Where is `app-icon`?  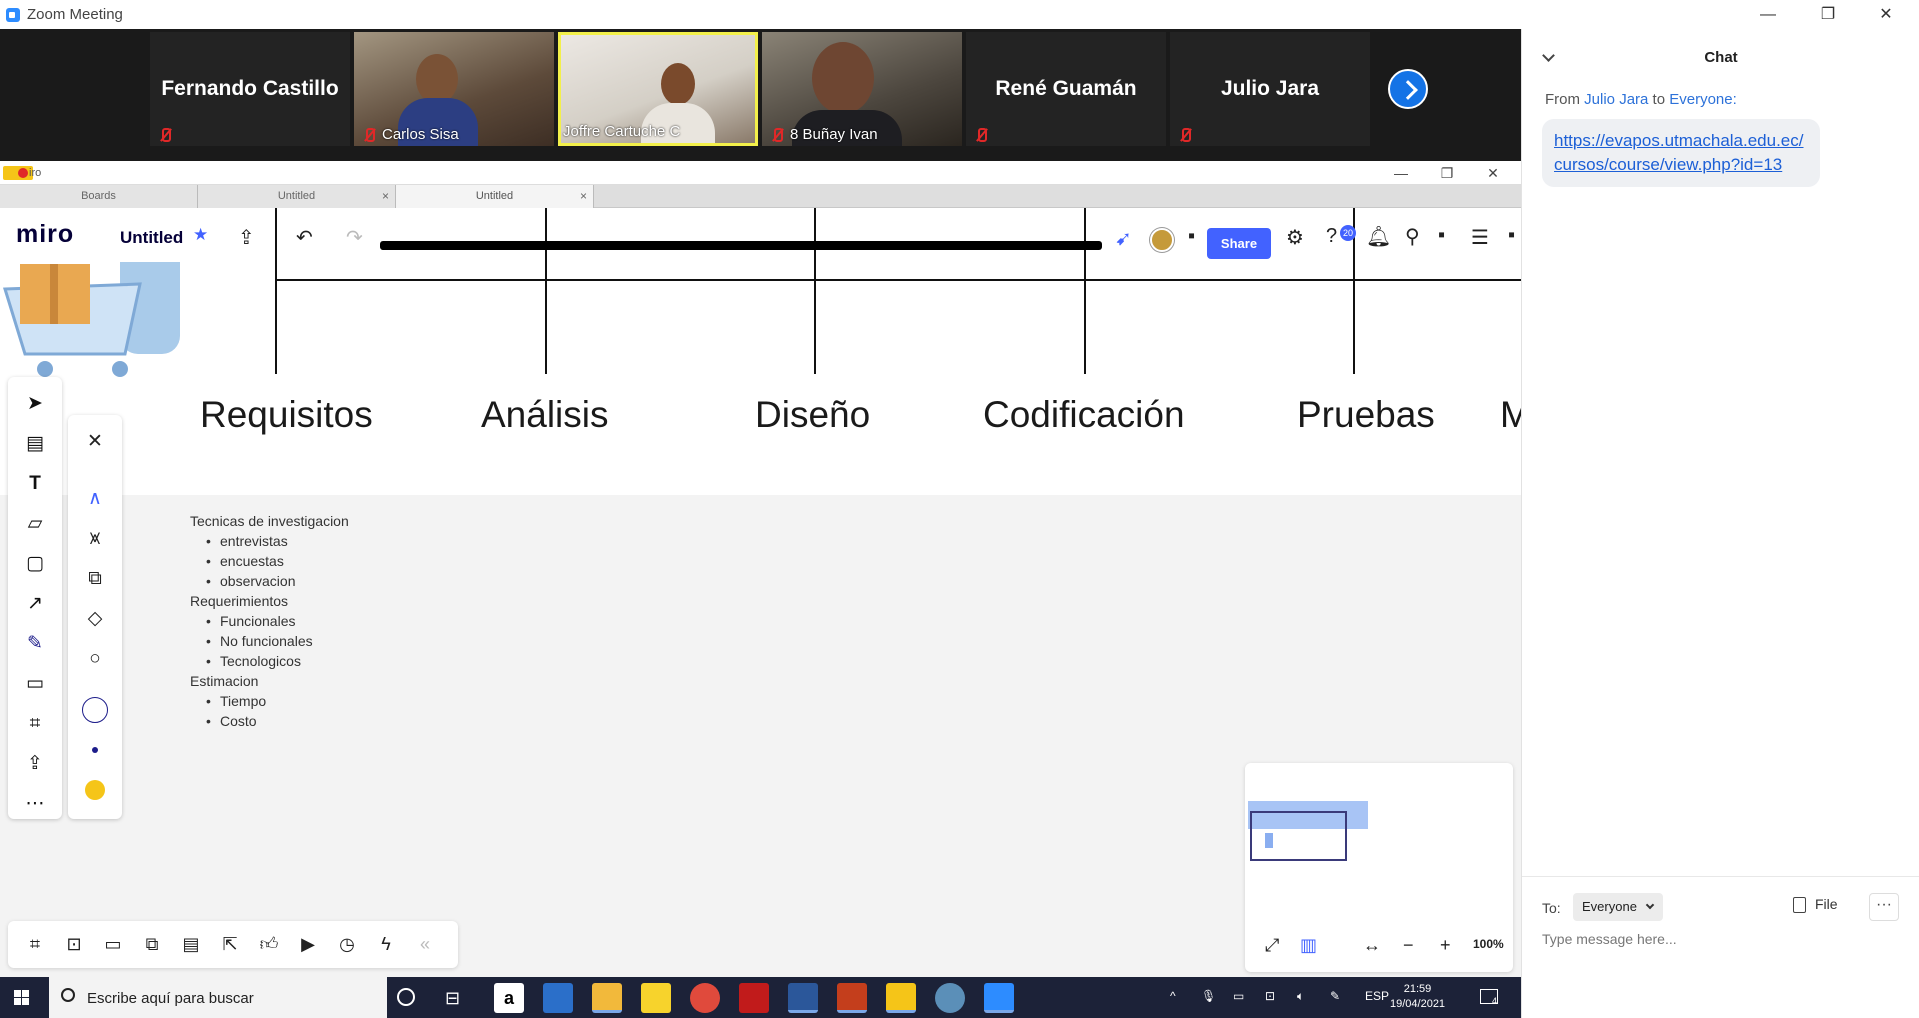
app-icon is located at coordinates (950, 998).